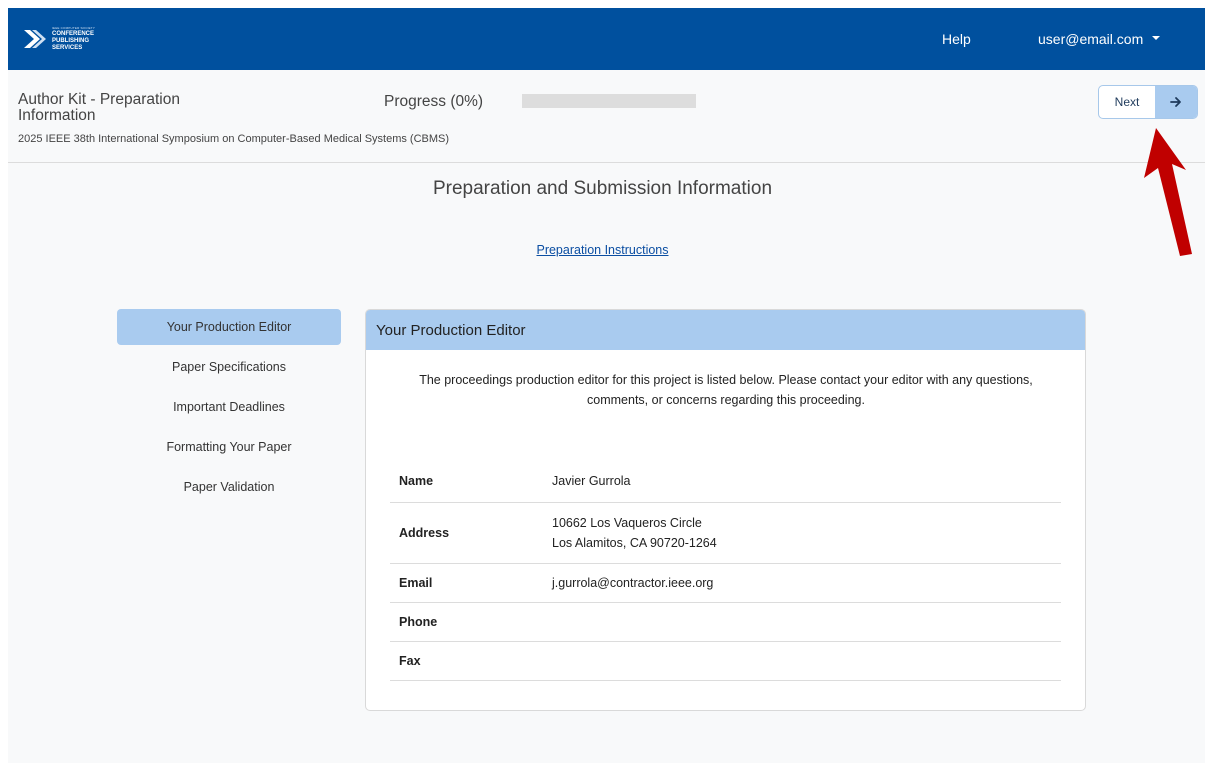  I want to click on table-row-fax: Fax, so click(725, 661).